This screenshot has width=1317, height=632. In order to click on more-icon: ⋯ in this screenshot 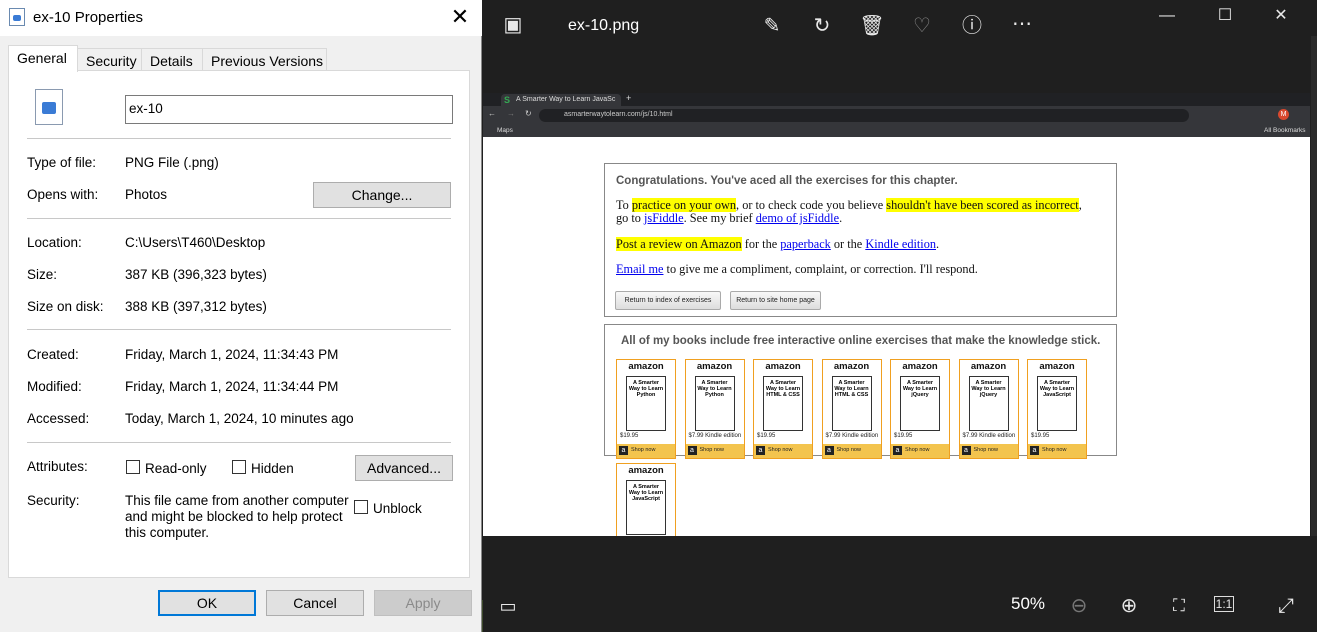, I will do `click(1022, 24)`.